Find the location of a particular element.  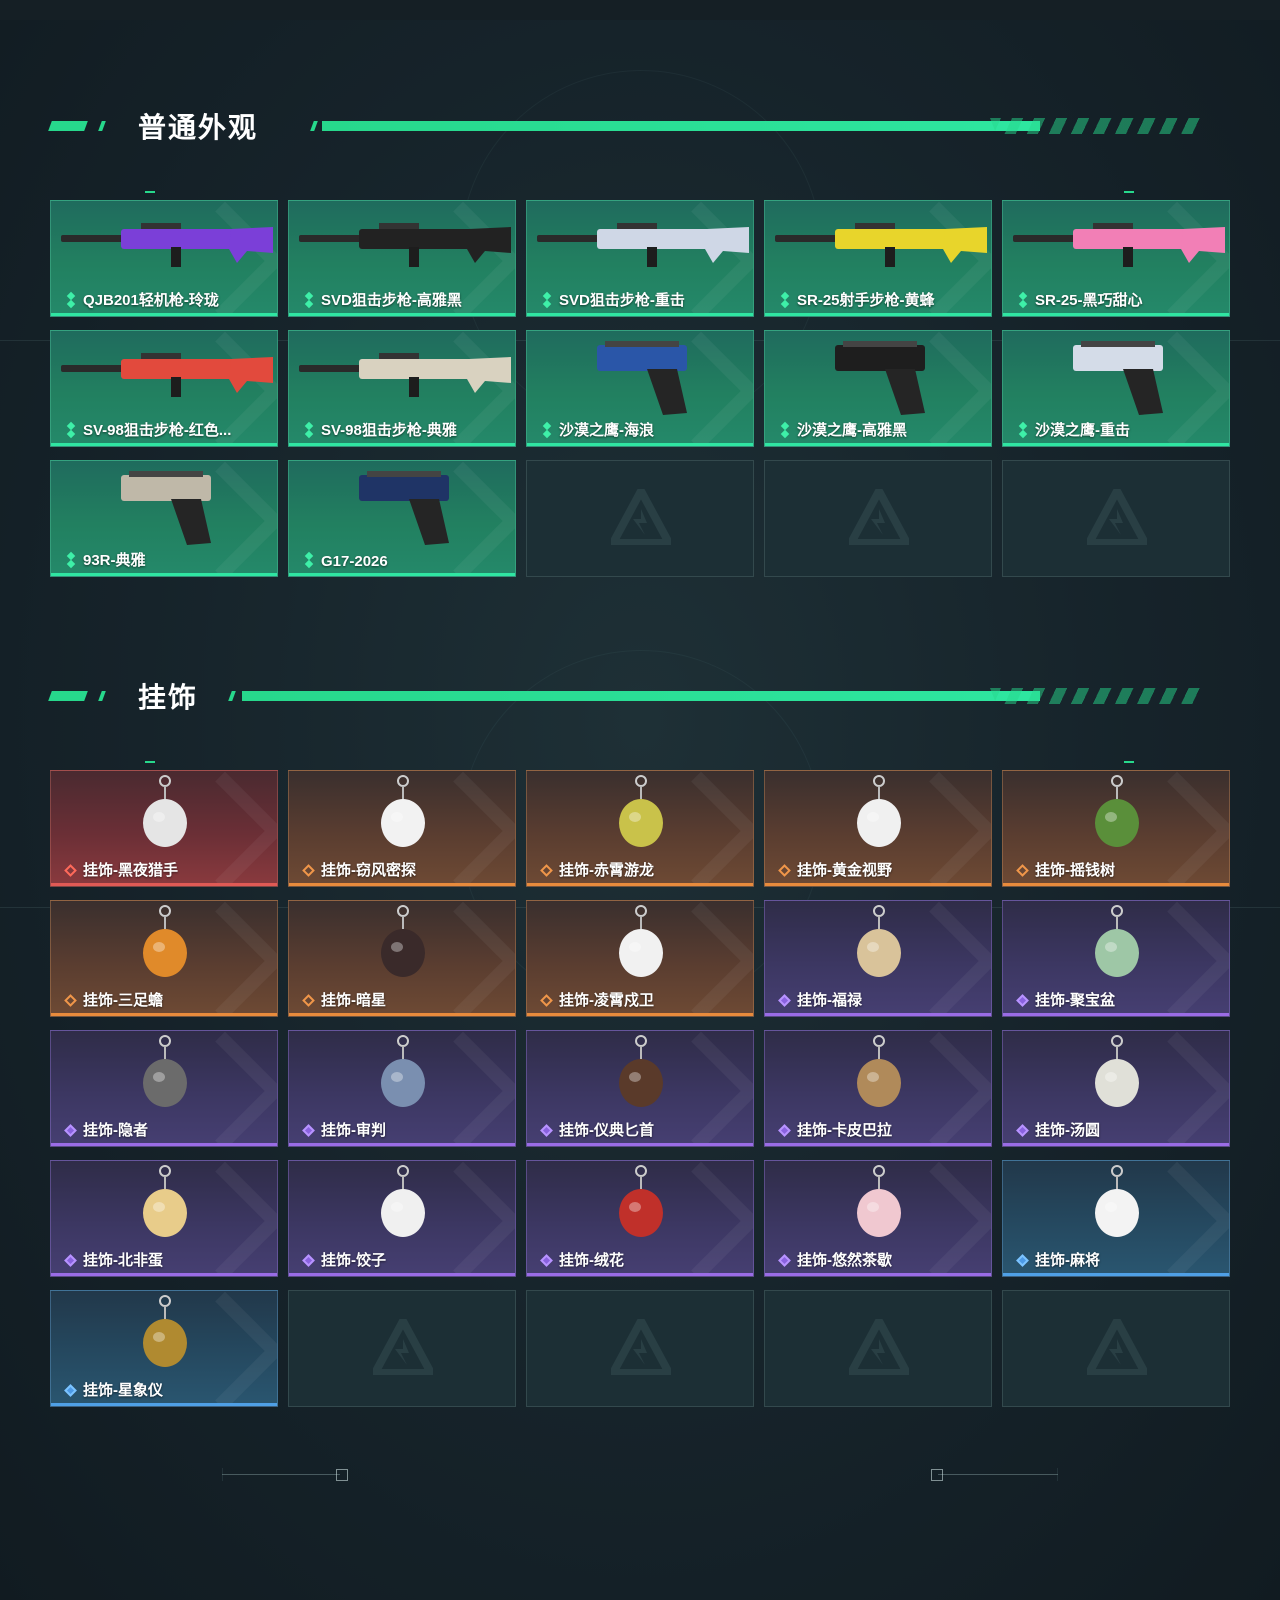

weapon-skin-card: SVD狙击步枪-重击 is located at coordinates (640, 258).